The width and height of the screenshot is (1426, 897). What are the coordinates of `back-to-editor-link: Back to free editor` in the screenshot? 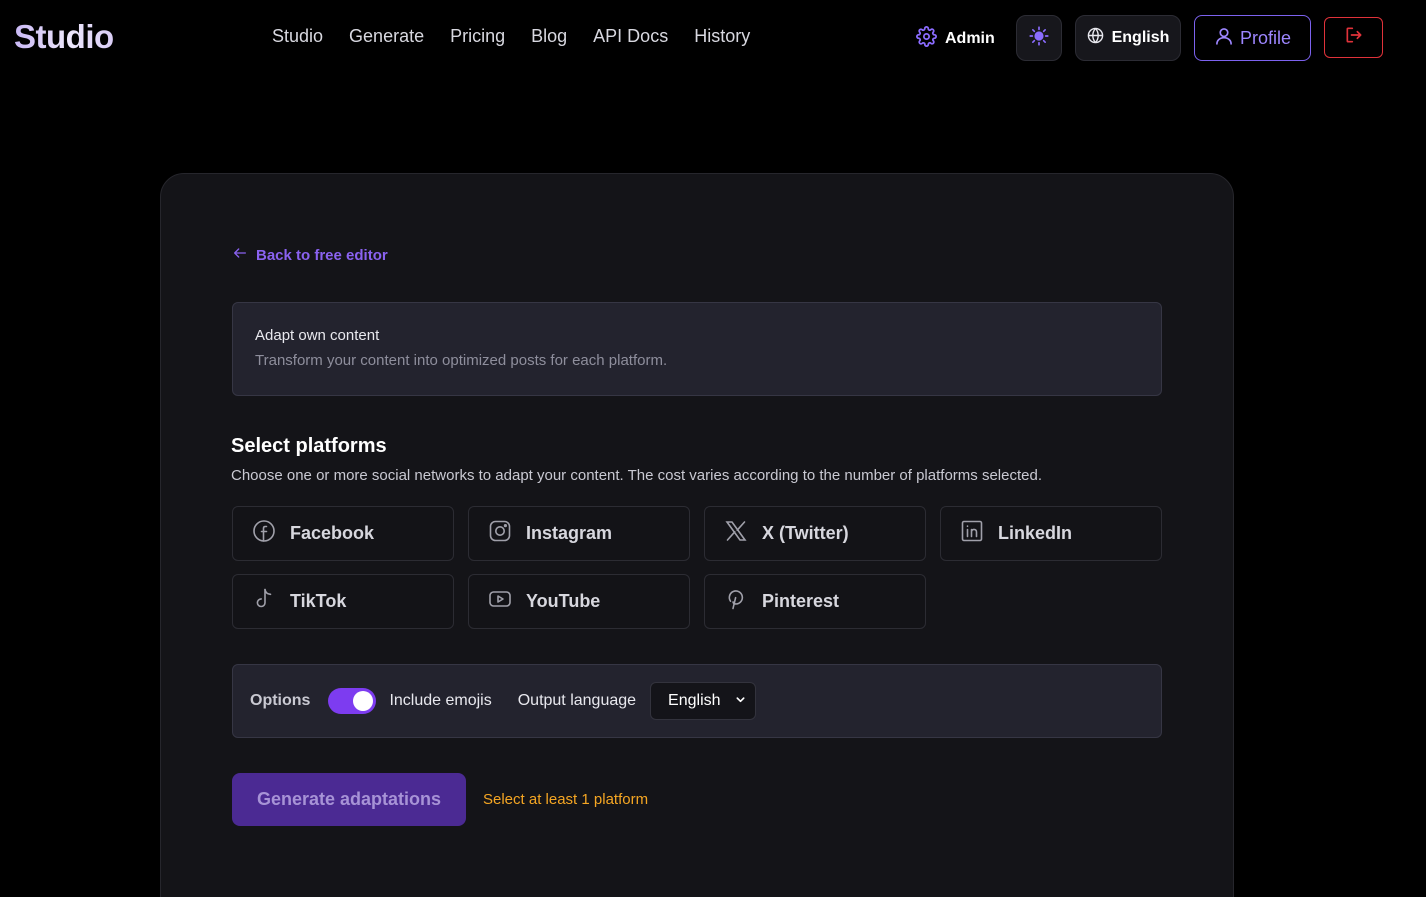 It's located at (310, 255).